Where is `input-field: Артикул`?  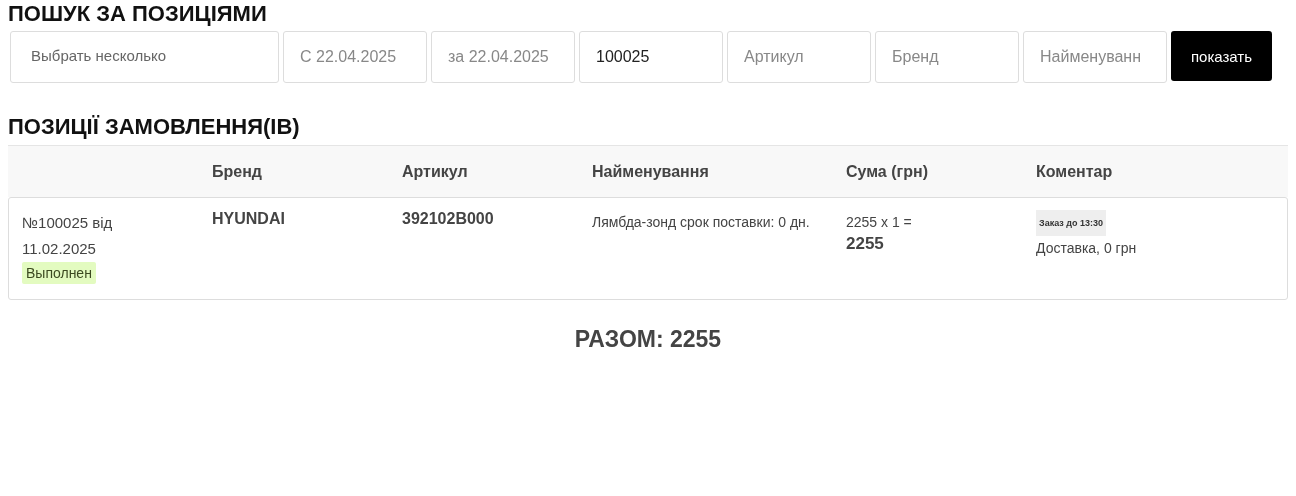 input-field: Артикул is located at coordinates (799, 57).